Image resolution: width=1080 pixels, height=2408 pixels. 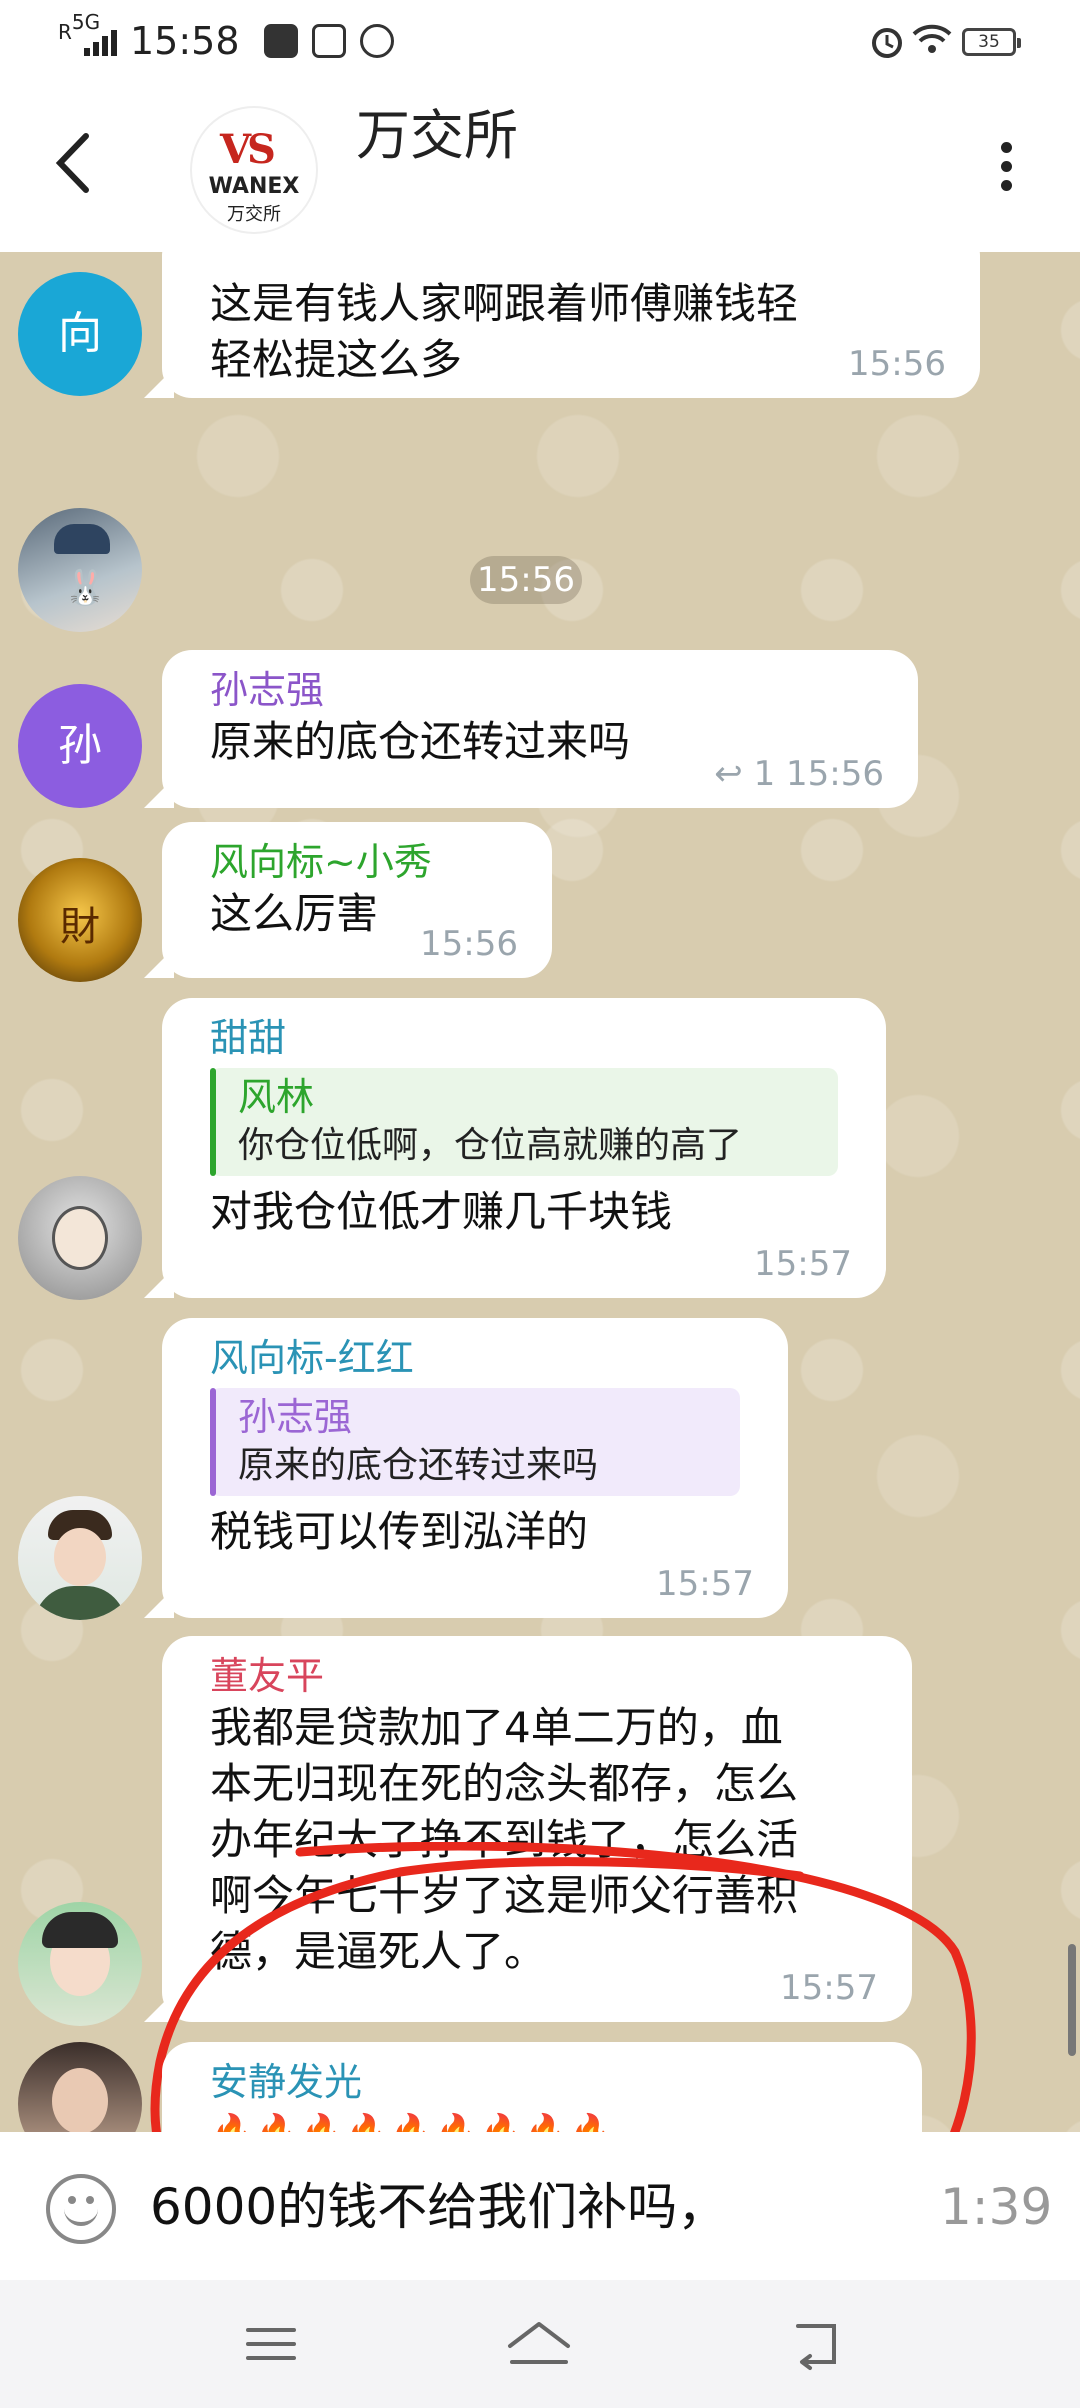 I want to click on reply-count: 1, so click(x=764, y=774).